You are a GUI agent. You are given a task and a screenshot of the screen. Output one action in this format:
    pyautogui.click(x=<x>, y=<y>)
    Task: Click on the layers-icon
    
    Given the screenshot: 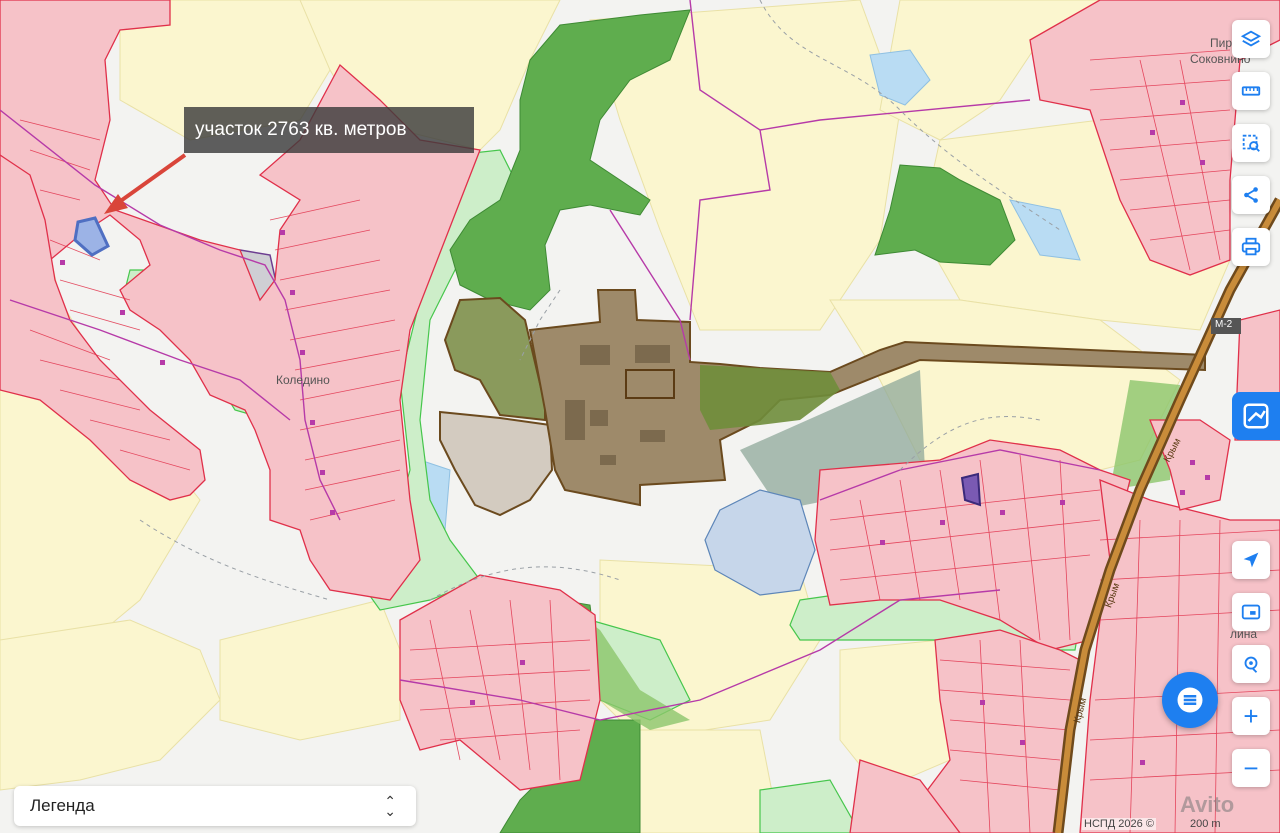 What is the action you would take?
    pyautogui.click(x=1251, y=38)
    